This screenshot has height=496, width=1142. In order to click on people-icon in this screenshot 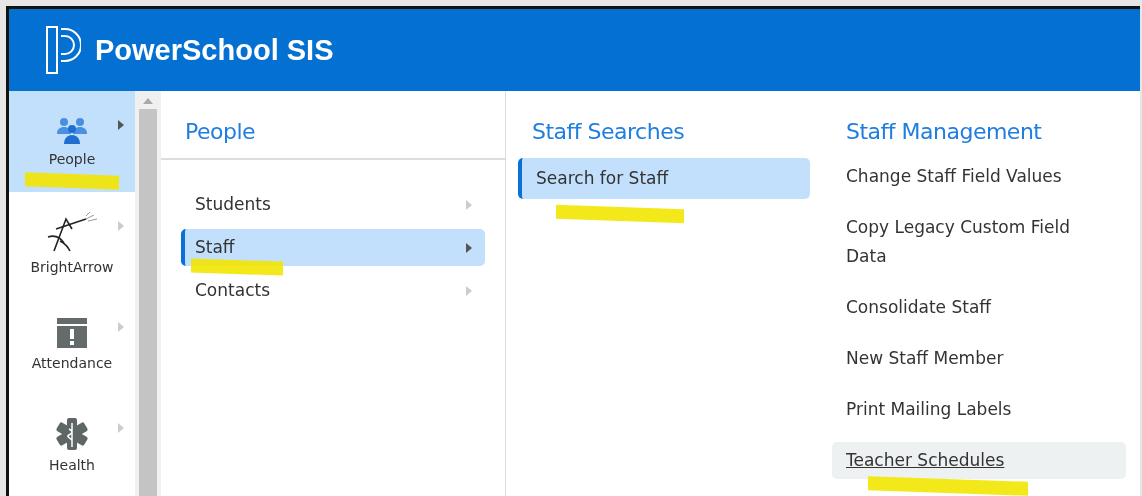, I will do `click(72, 130)`.